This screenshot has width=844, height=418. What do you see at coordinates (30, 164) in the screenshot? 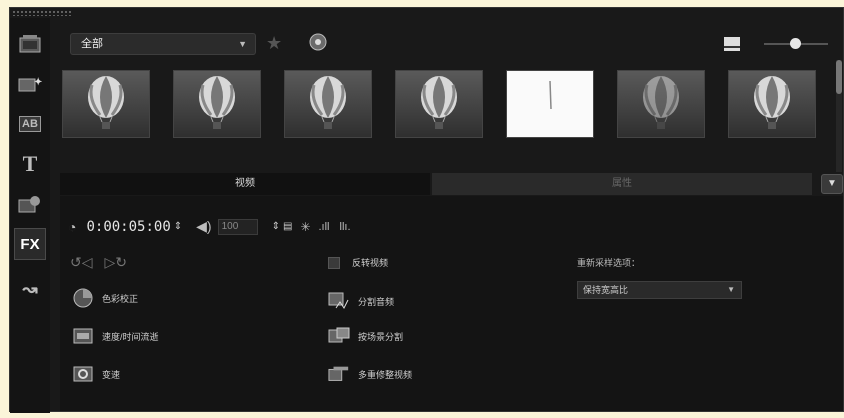
I see `title-icon: T` at bounding box center [30, 164].